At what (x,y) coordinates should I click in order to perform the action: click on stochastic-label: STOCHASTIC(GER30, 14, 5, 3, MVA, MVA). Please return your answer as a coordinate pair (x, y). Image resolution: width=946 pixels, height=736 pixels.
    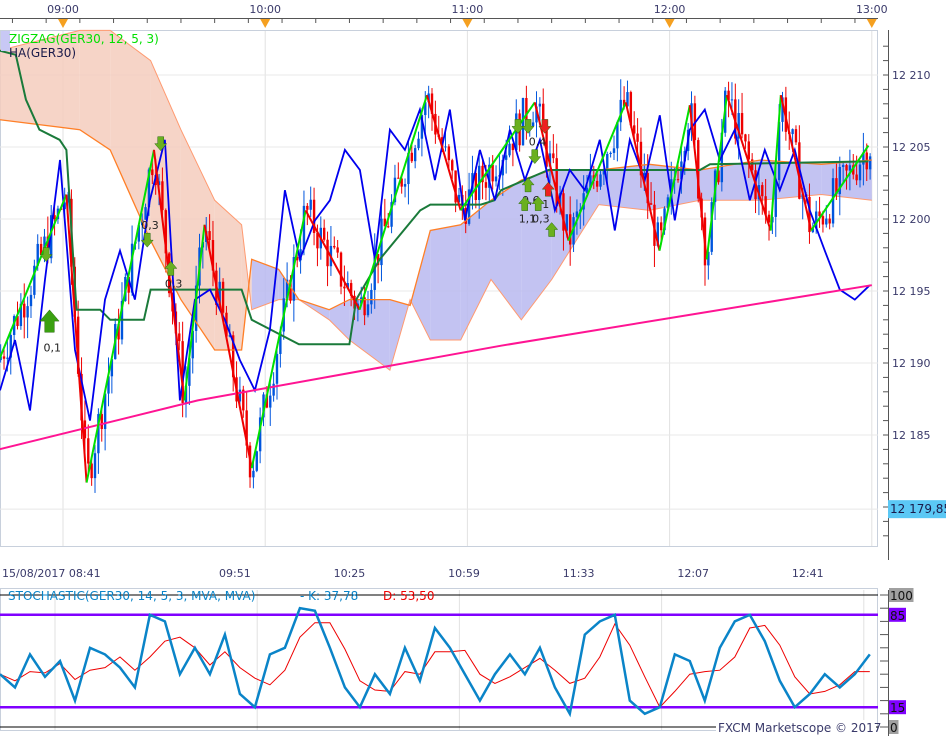
    Looking at the image, I should click on (131, 596).